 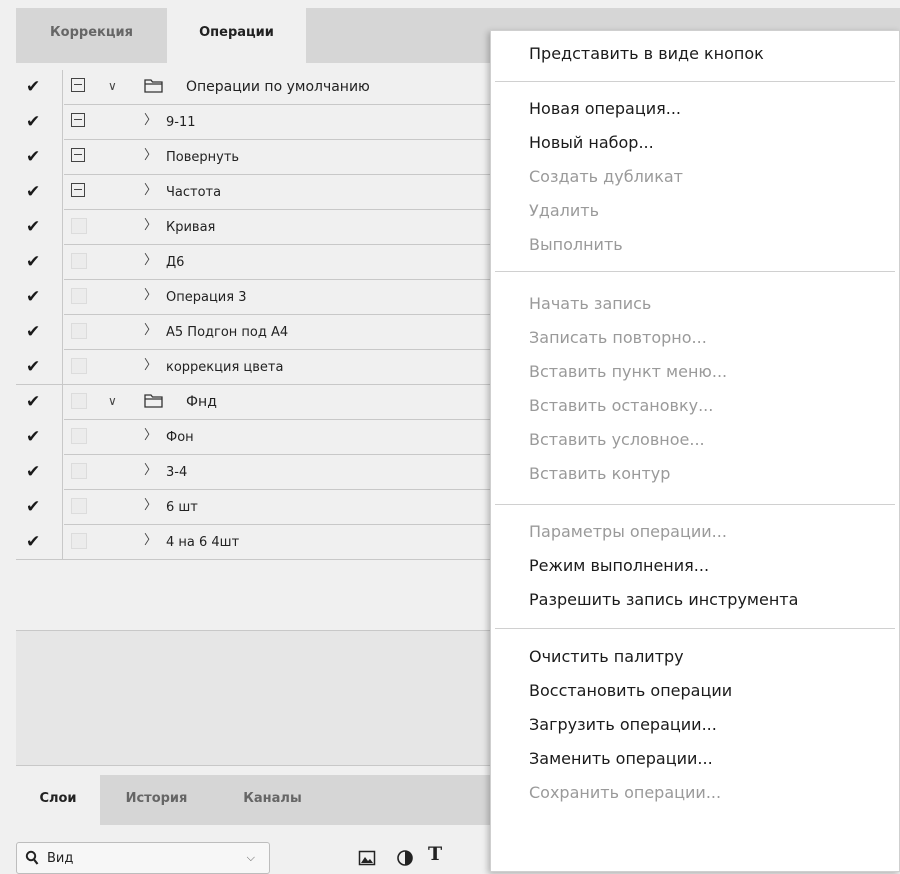 I want to click on action-row: ✔ 〉 6 шт, so click(x=256, y=507).